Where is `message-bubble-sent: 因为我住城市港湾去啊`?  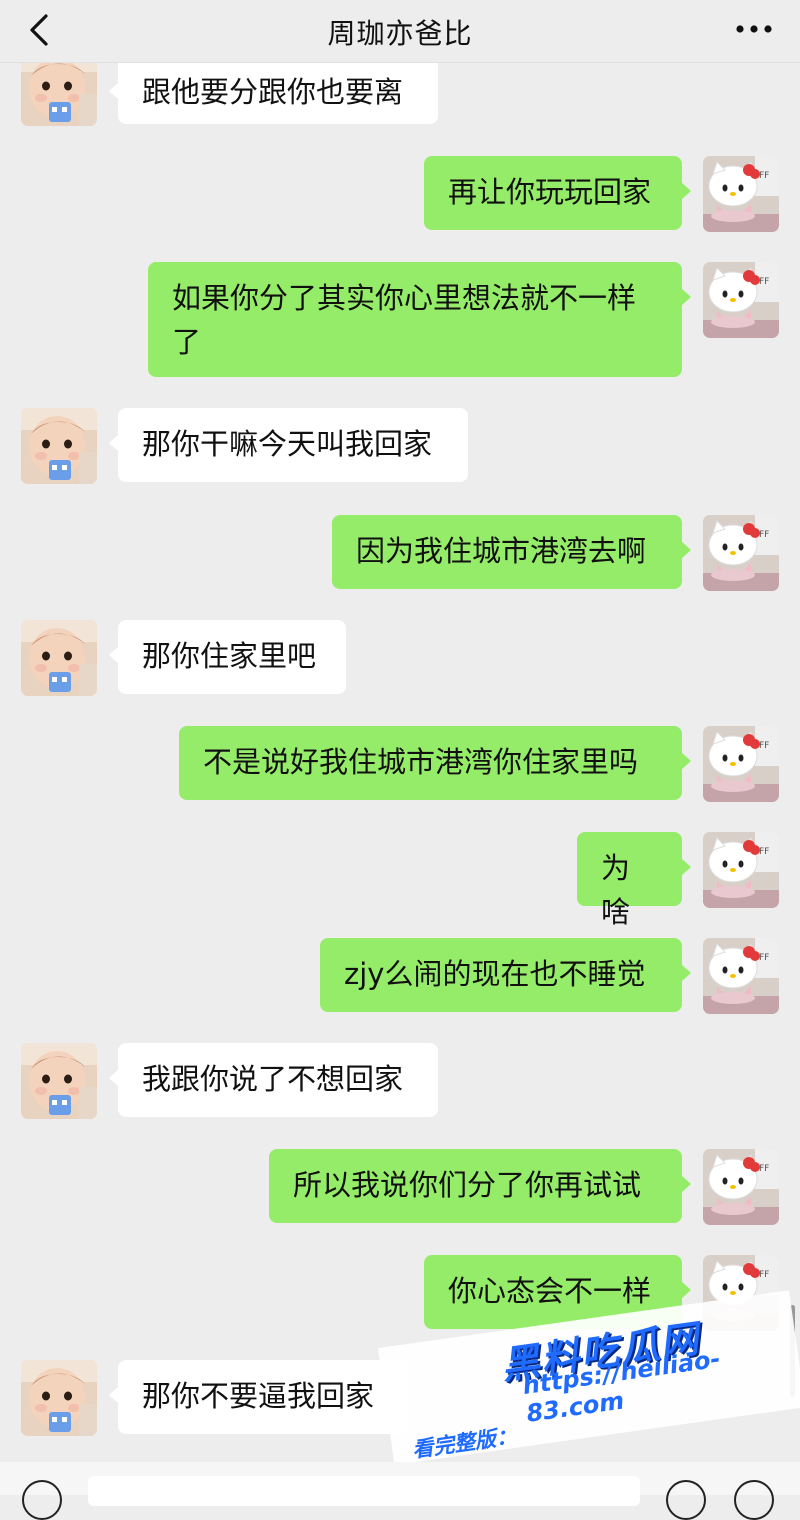 message-bubble-sent: 因为我住城市港湾去啊 is located at coordinates (511, 552).